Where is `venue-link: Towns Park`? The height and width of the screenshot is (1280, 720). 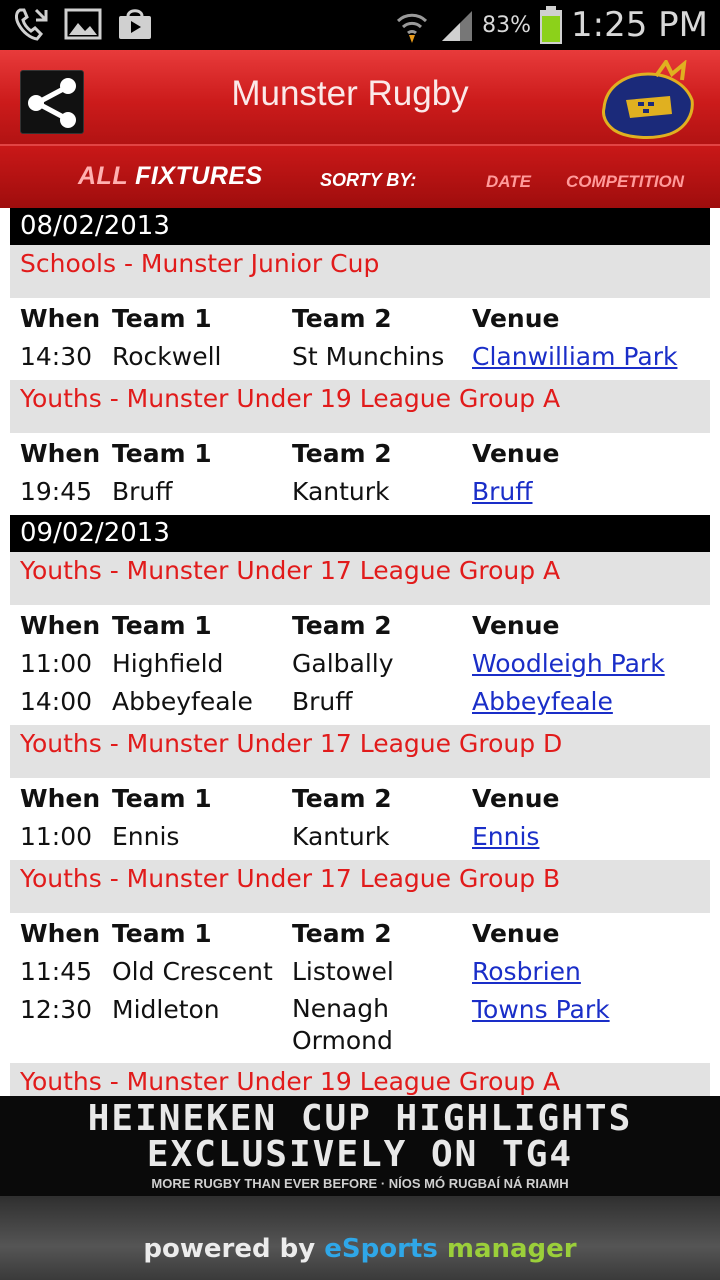 venue-link: Towns Park is located at coordinates (541, 1009).